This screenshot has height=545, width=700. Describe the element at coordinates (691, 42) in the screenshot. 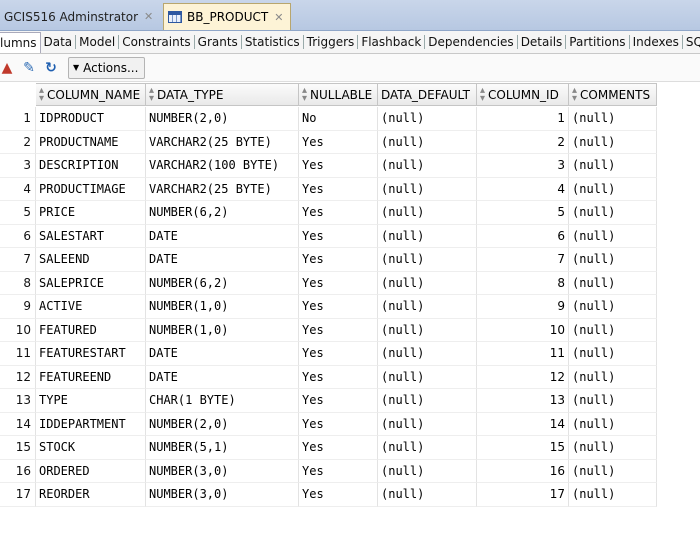

I see `tab-sql: SQL` at that location.